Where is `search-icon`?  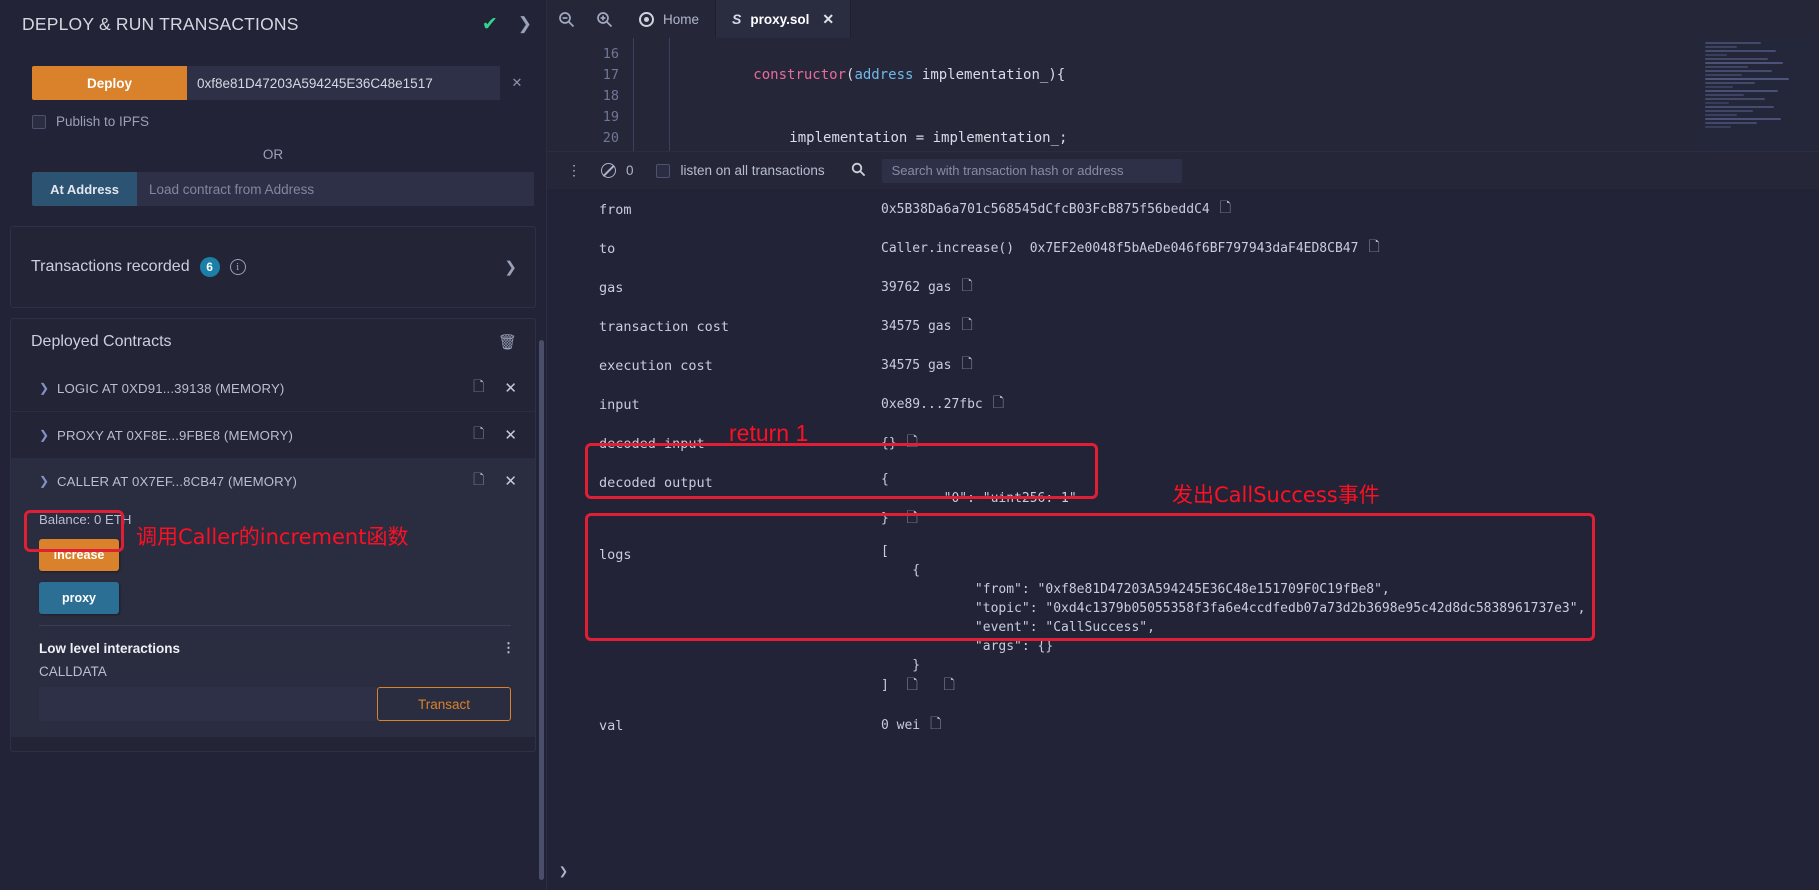 search-icon is located at coordinates (858, 171).